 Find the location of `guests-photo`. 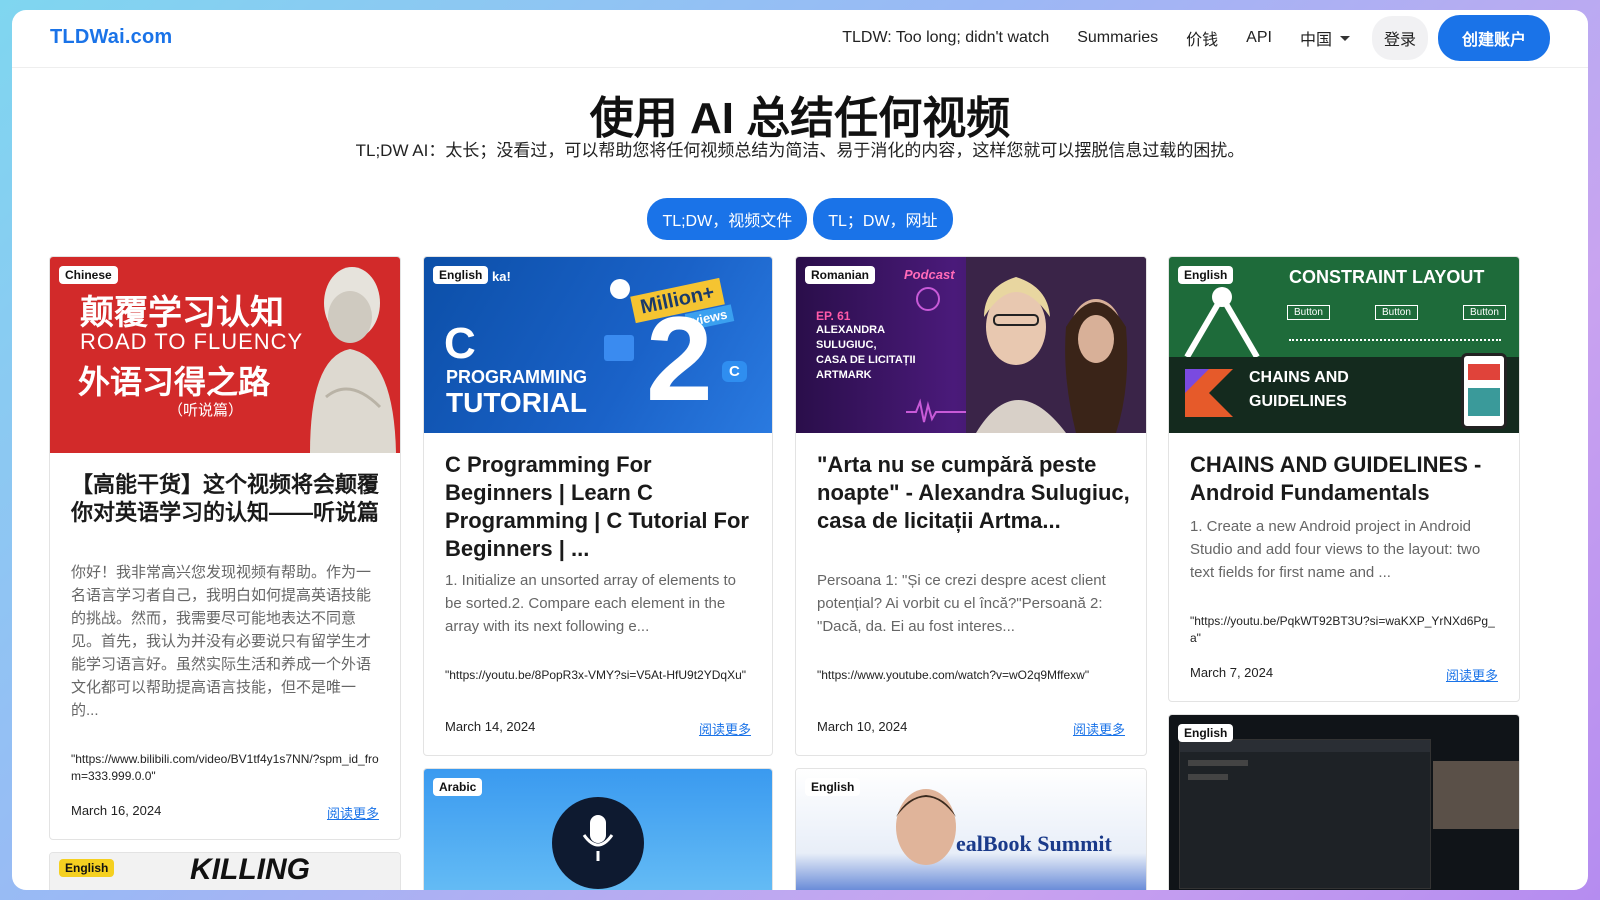

guests-photo is located at coordinates (1056, 345).